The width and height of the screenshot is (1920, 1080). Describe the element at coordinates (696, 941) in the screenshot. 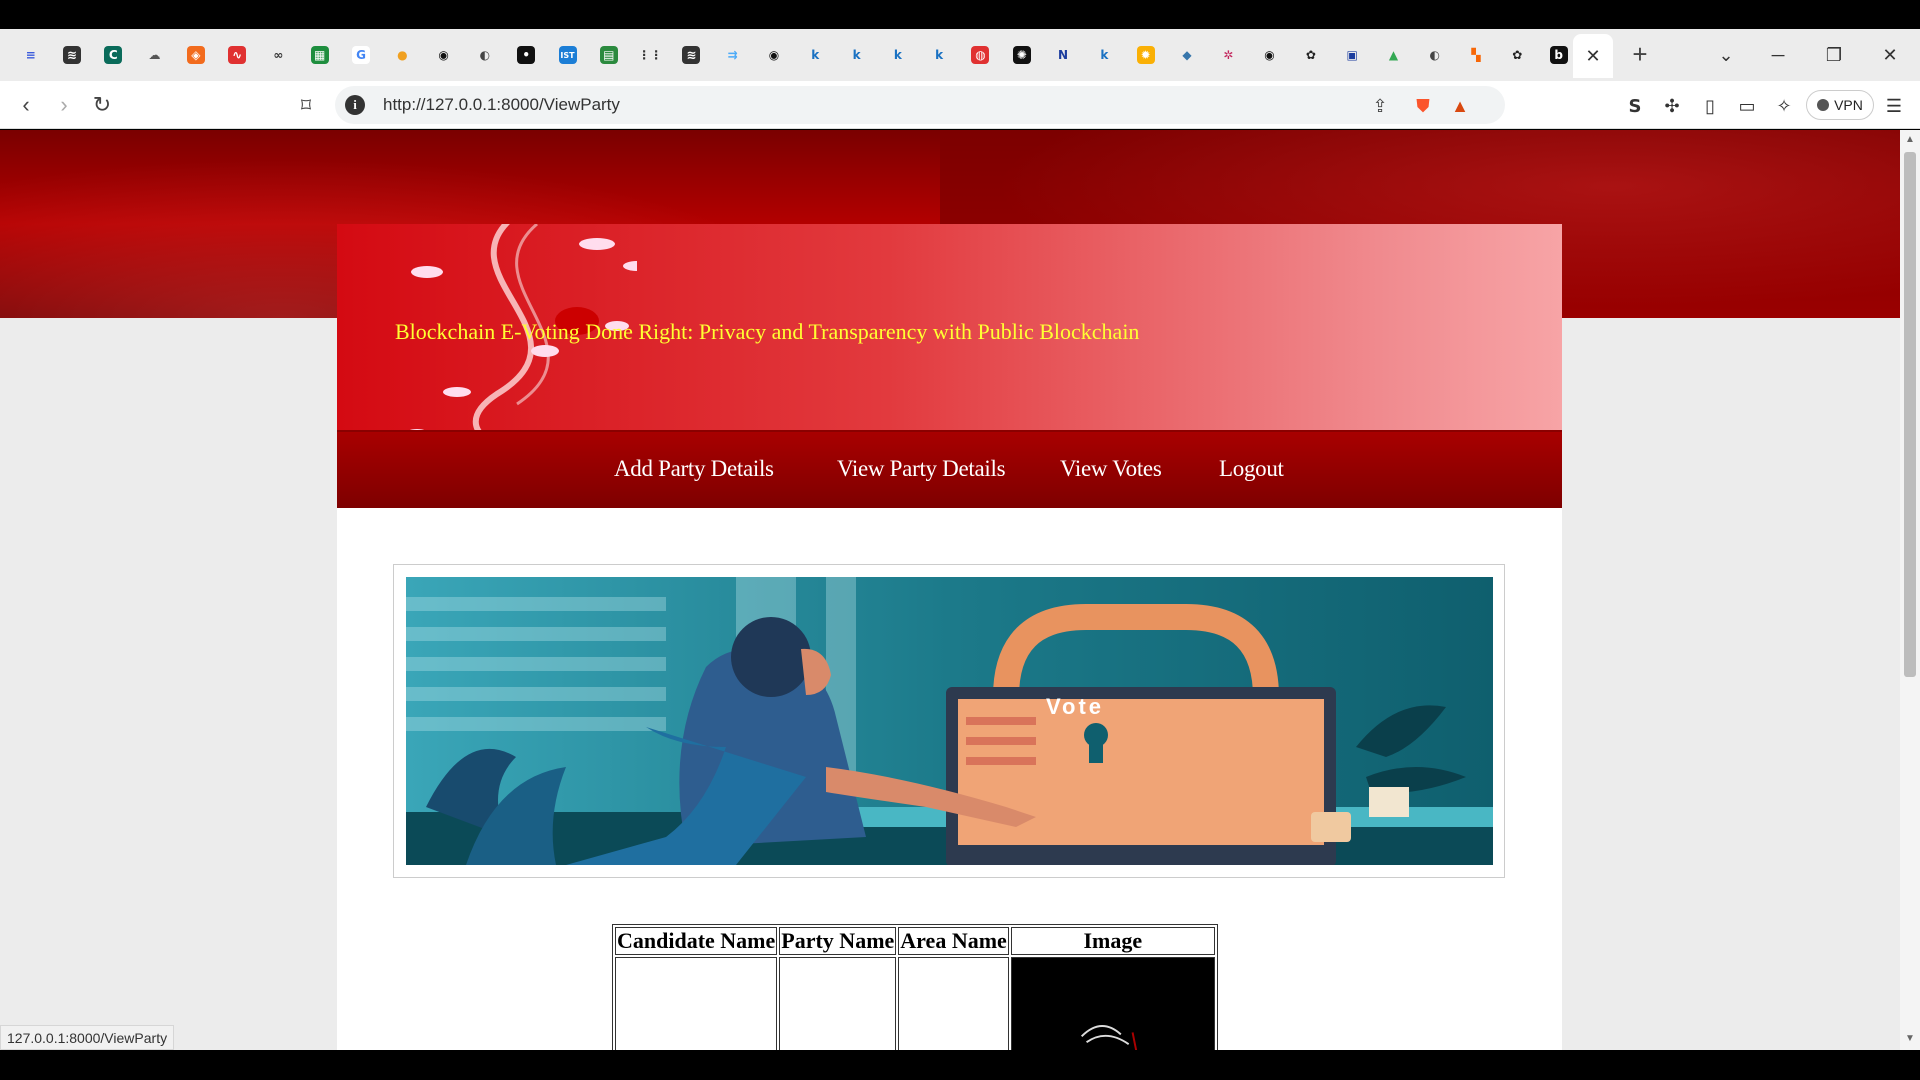

I see `col-candidate-name: Candidate Name` at that location.